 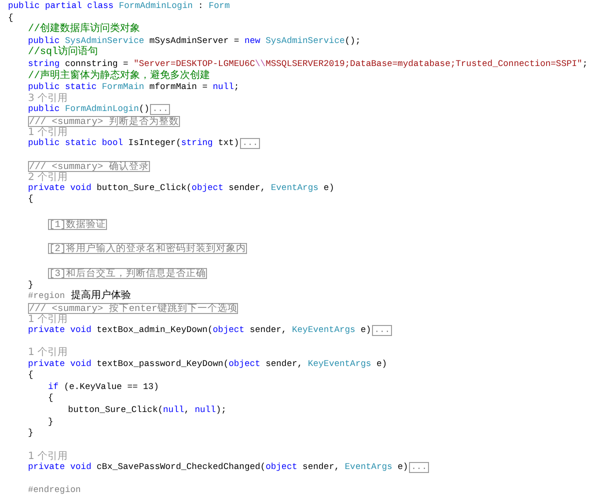 What do you see at coordinates (134, 144) in the screenshot?
I see `code-line: public static bool IsInteger(string txt)` at bounding box center [134, 144].